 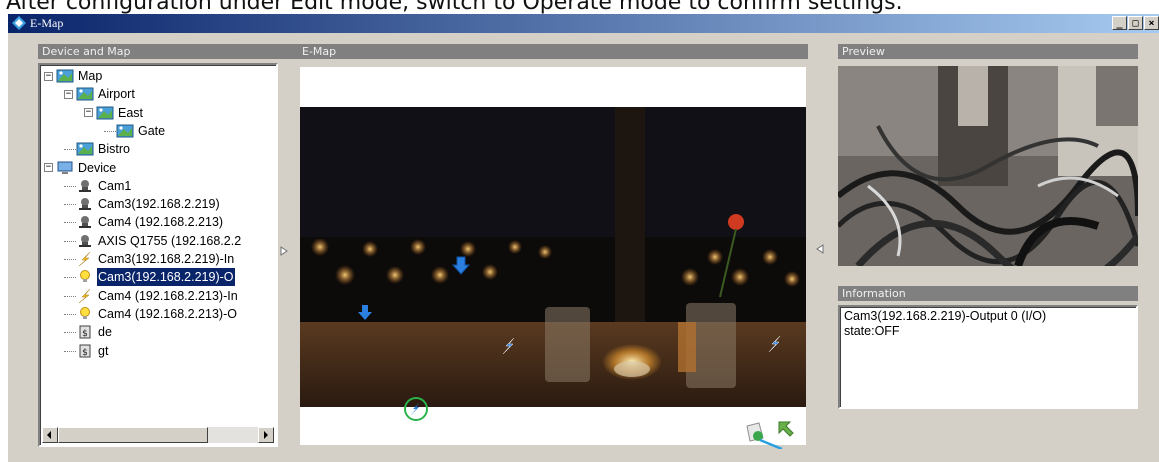 What do you see at coordinates (135, 131) in the screenshot?
I see `tree-item: Gate` at bounding box center [135, 131].